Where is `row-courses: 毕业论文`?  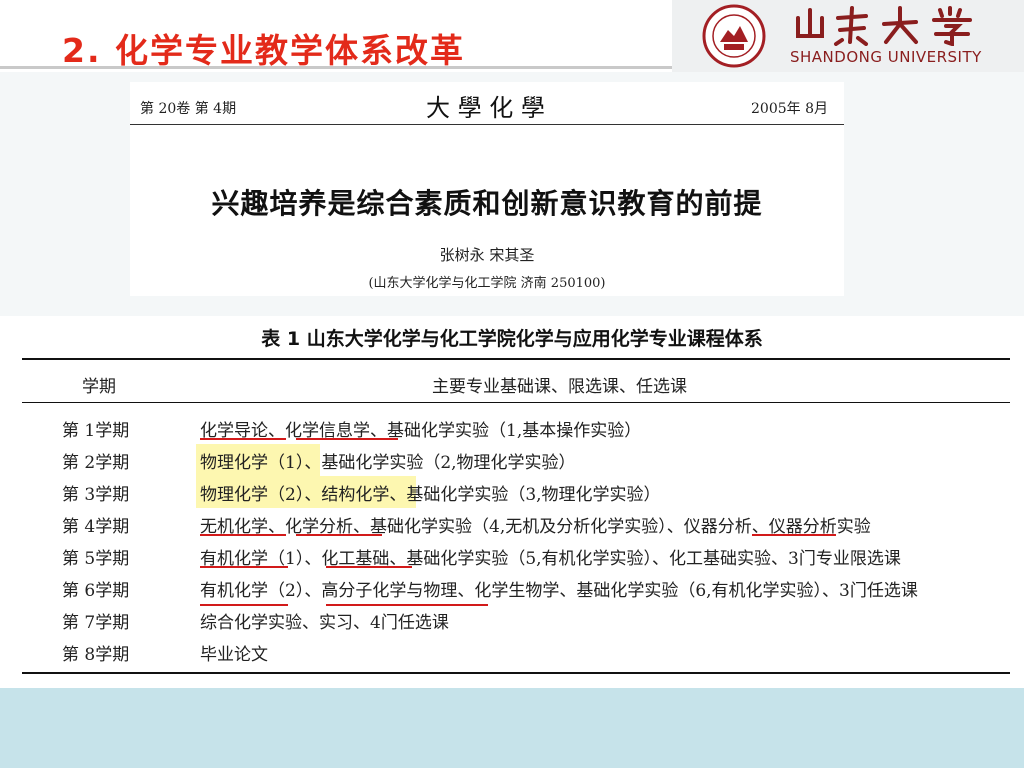
row-courses: 毕业论文 is located at coordinates (234, 655).